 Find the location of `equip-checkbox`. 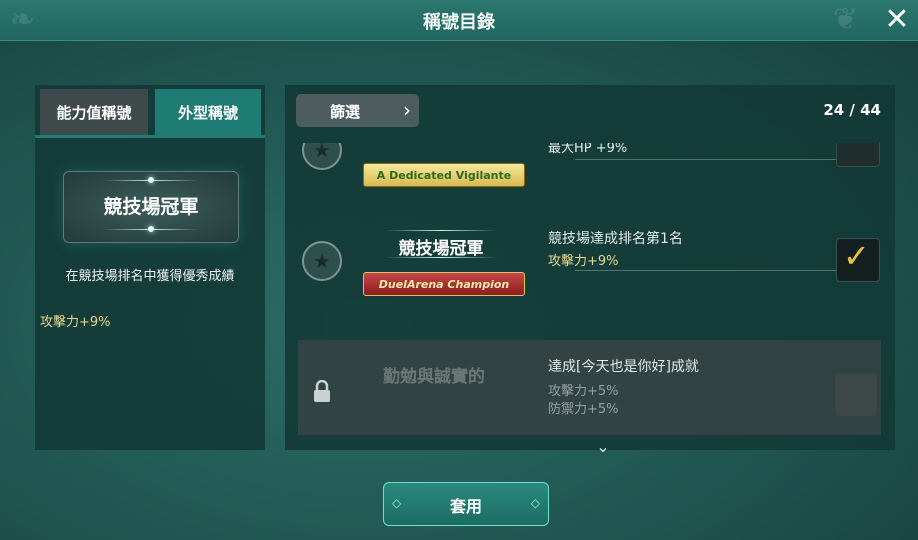

equip-checkbox is located at coordinates (858, 155).